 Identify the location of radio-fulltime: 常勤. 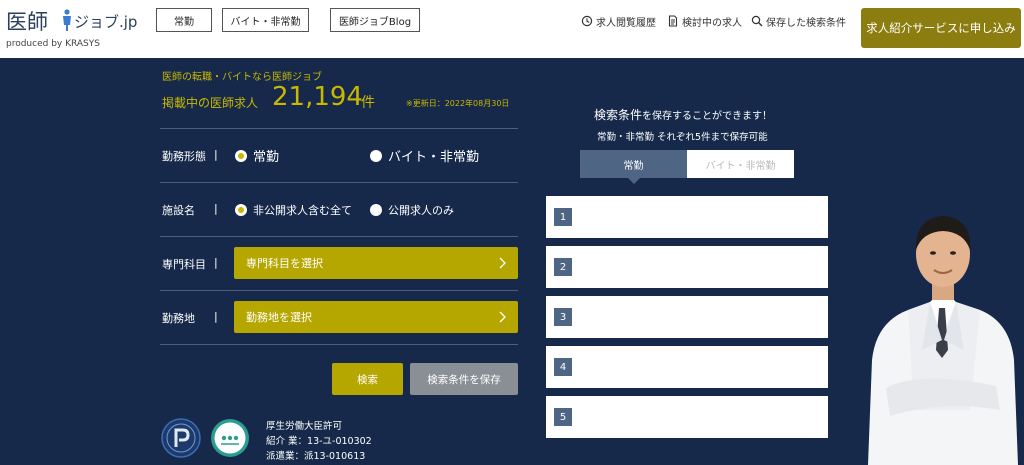
(257, 155).